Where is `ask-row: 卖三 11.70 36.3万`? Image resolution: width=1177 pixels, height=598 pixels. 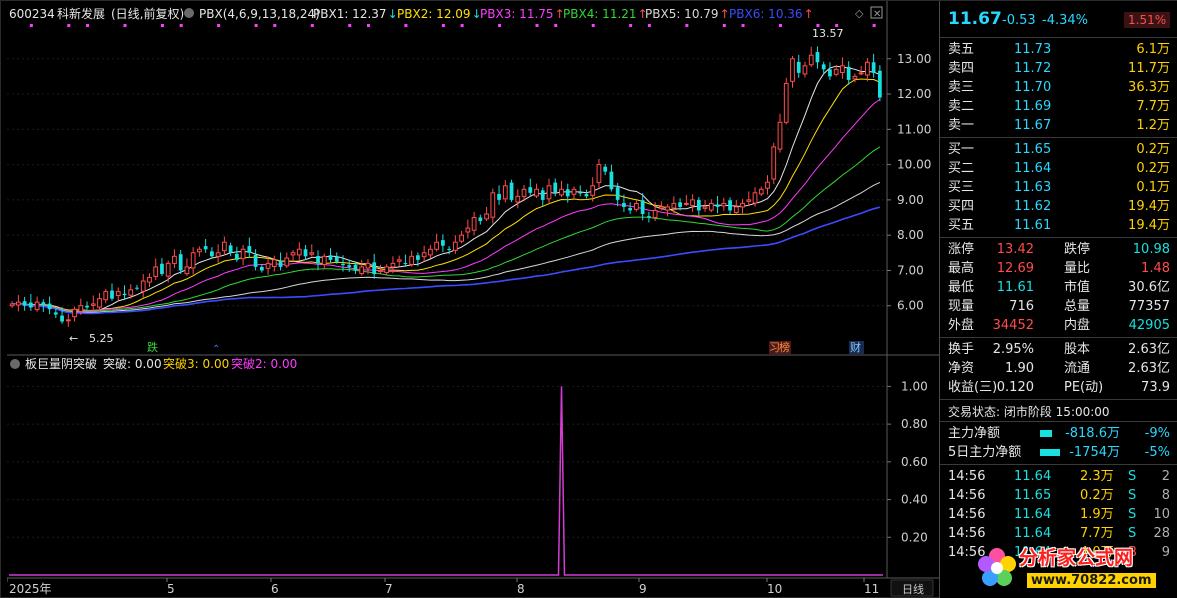
ask-row: 卖三 11.70 36.3万 is located at coordinates (1058, 87).